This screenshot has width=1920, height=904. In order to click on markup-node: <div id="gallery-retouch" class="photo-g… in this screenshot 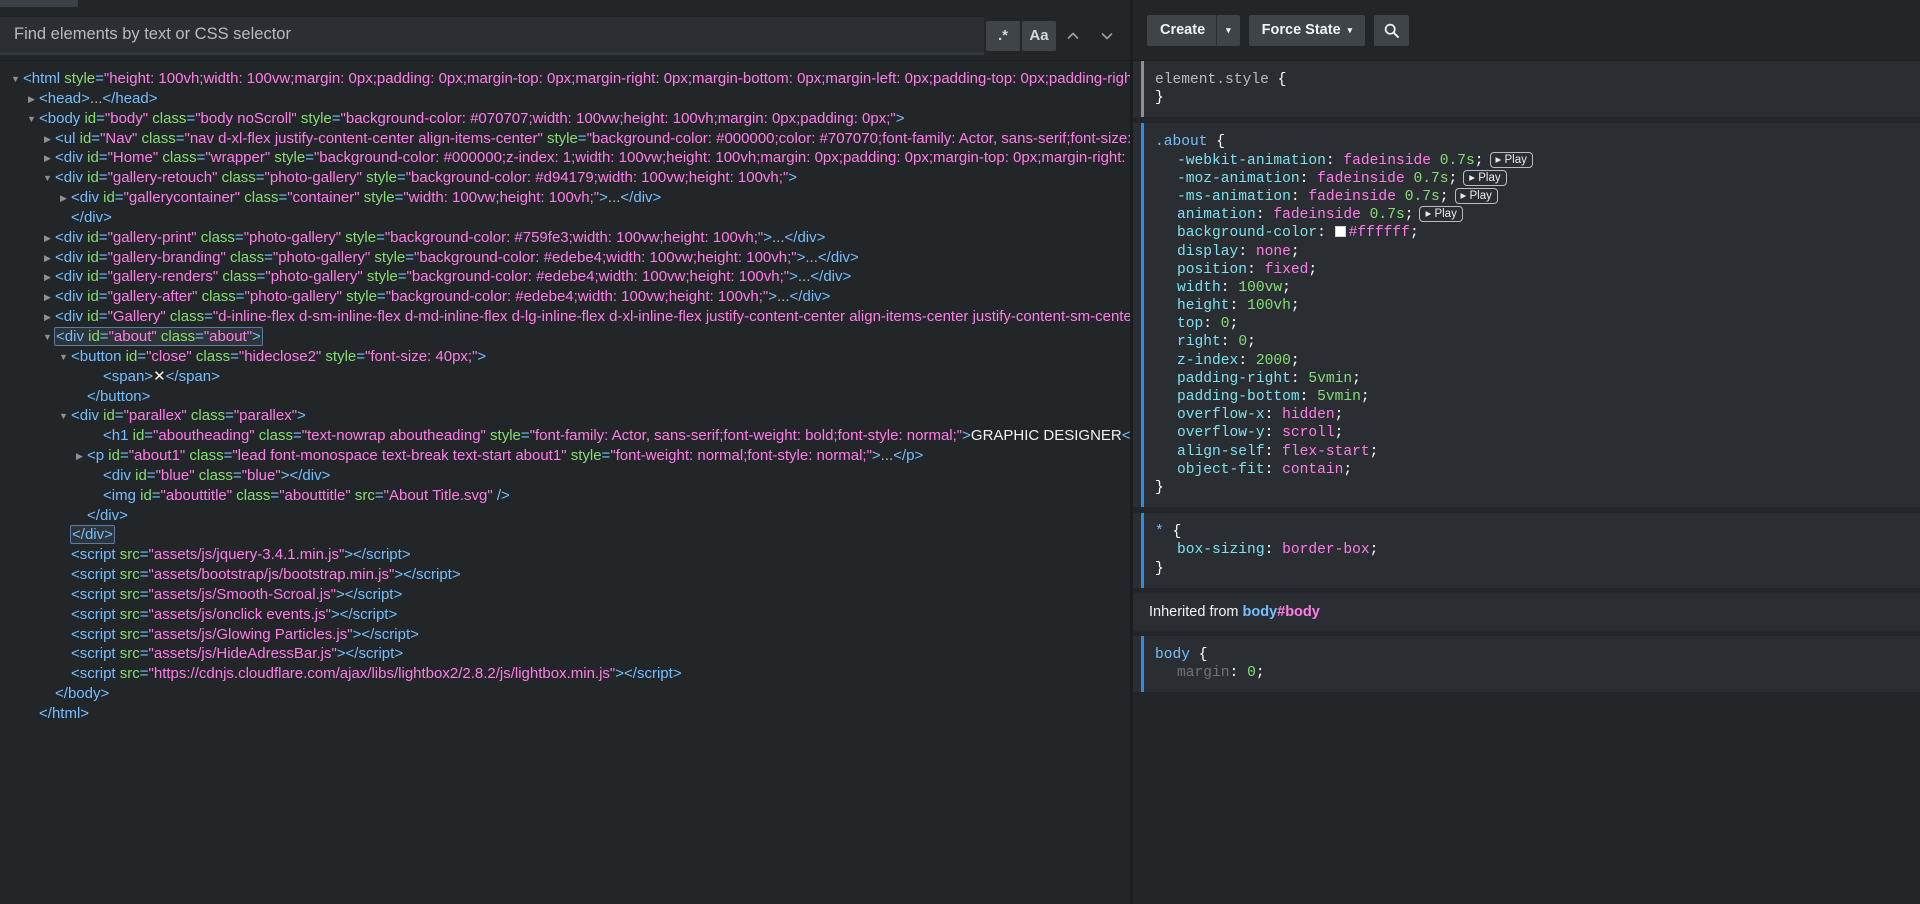, I will do `click(565, 178)`.